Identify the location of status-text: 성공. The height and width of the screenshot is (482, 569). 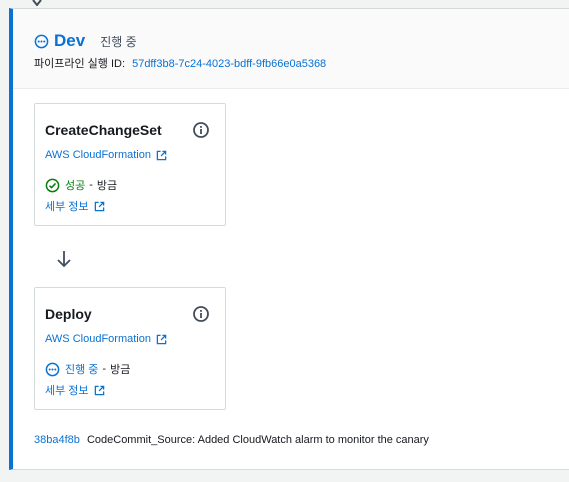
(75, 186).